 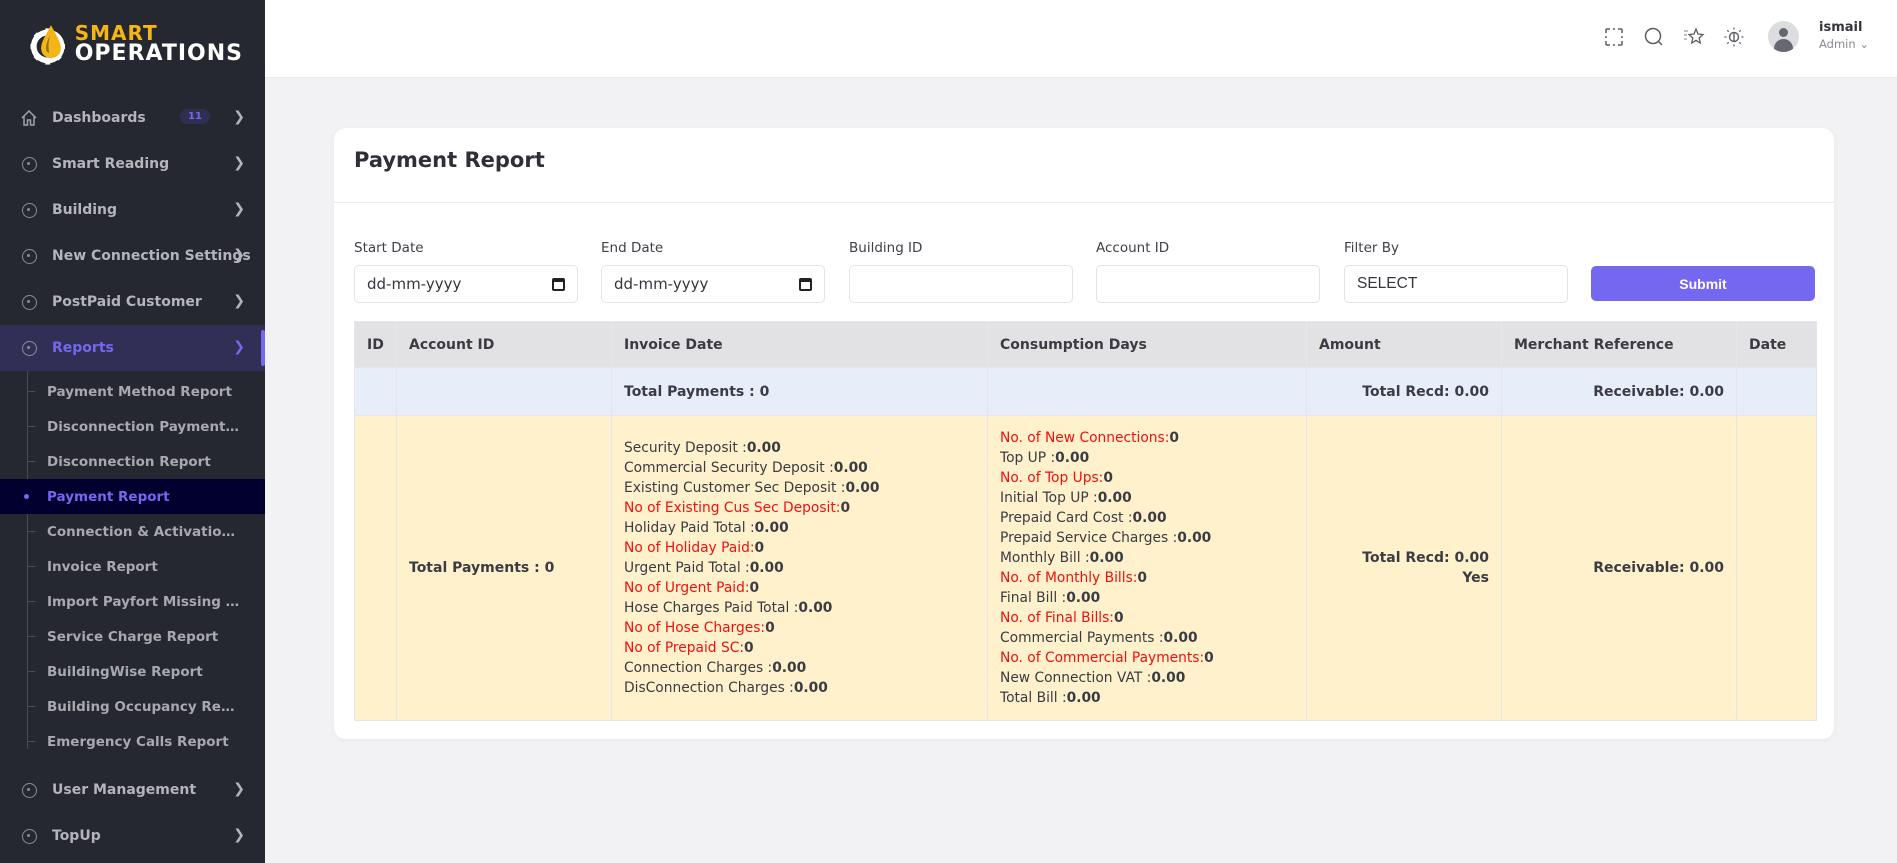 What do you see at coordinates (76, 836) in the screenshot?
I see `sidebar-item-label: TopUp` at bounding box center [76, 836].